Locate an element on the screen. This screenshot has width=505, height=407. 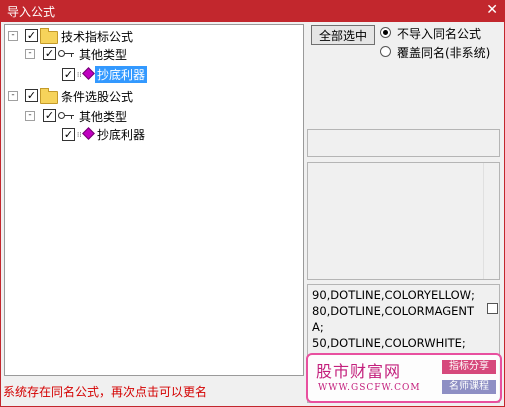
site-watermark-logo: 股市财富网 WWW.GSCFW.COM 指标分享 名师课程 is located at coordinates (404, 378).